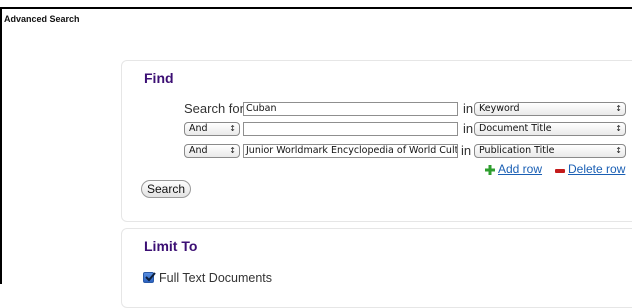 The height and width of the screenshot is (308, 632). What do you see at coordinates (517, 150) in the screenshot?
I see `field-select-3-value: Publication Title` at bounding box center [517, 150].